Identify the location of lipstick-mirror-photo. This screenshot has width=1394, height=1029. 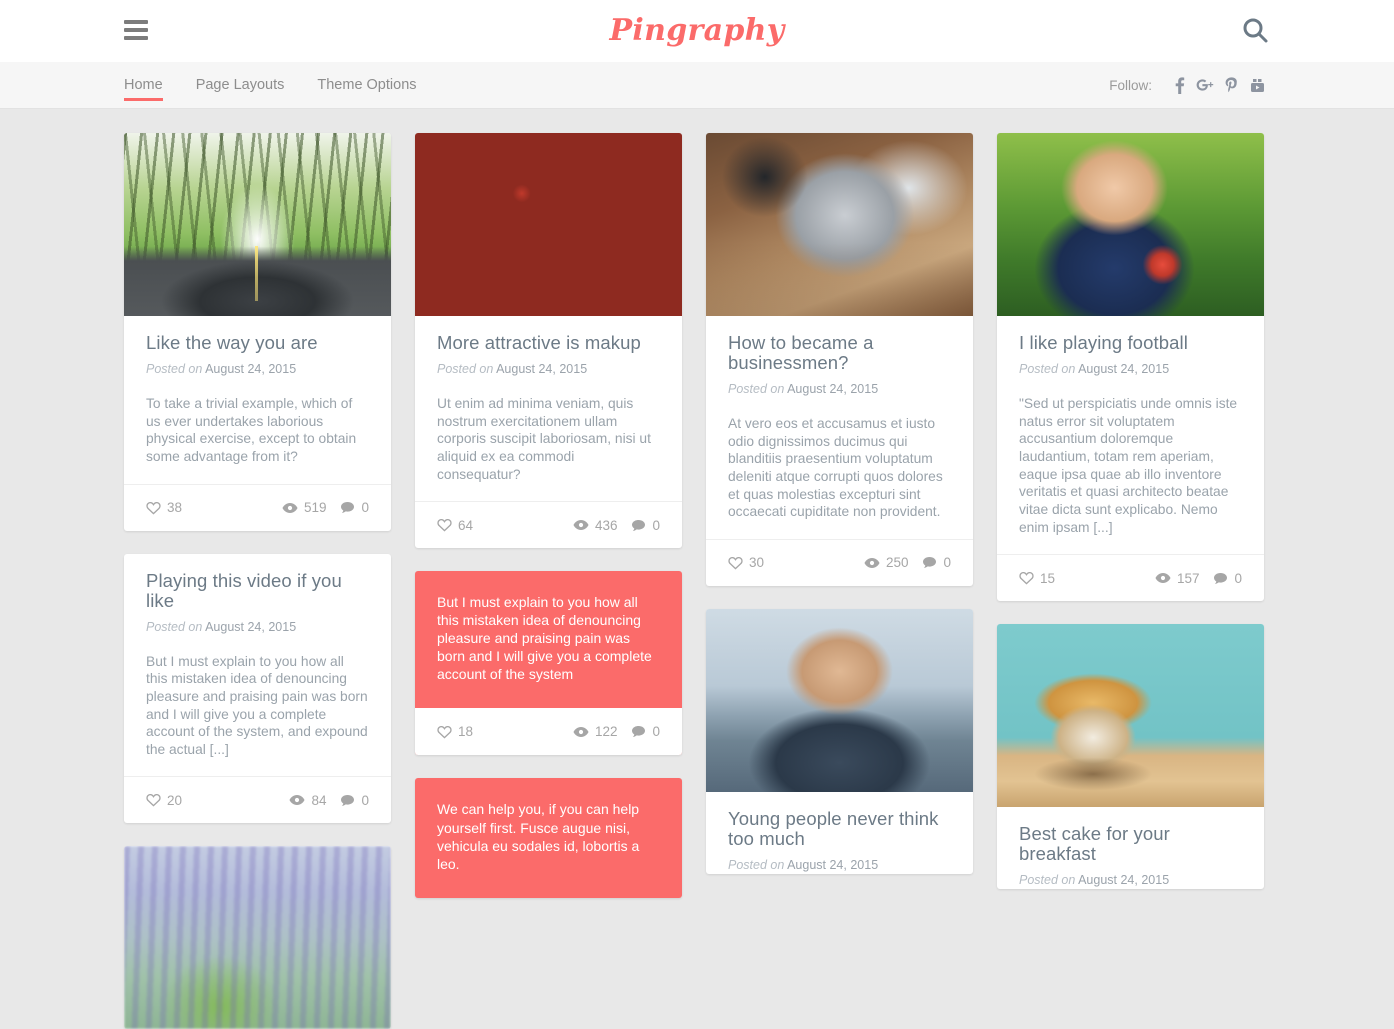
(548, 224).